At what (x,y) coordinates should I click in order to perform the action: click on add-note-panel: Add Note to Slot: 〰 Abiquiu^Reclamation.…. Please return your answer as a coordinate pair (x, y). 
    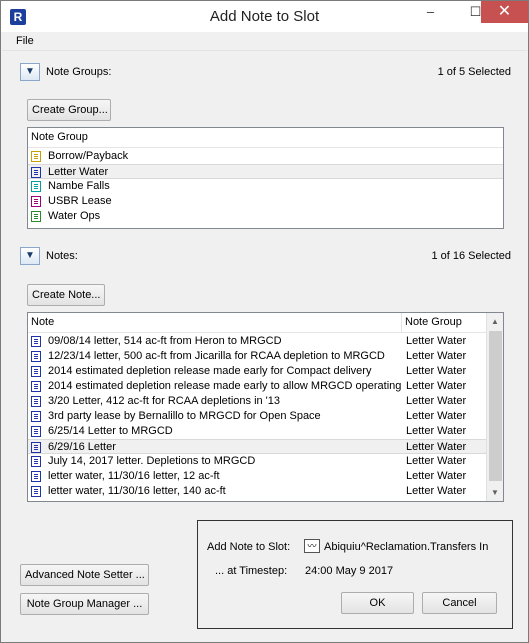
    Looking at the image, I should click on (355, 574).